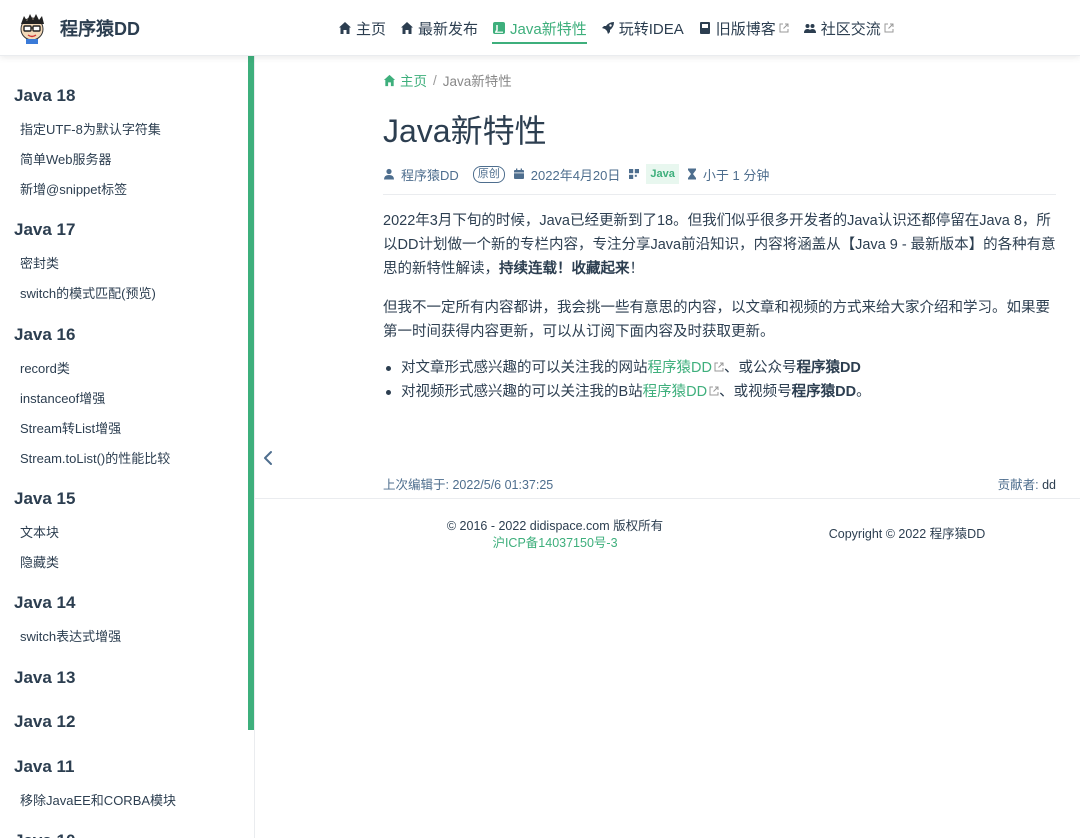 The width and height of the screenshot is (1080, 838). Describe the element at coordinates (554, 543) in the screenshot. I see `icp-link: 沪ICP备14037150号-3` at that location.